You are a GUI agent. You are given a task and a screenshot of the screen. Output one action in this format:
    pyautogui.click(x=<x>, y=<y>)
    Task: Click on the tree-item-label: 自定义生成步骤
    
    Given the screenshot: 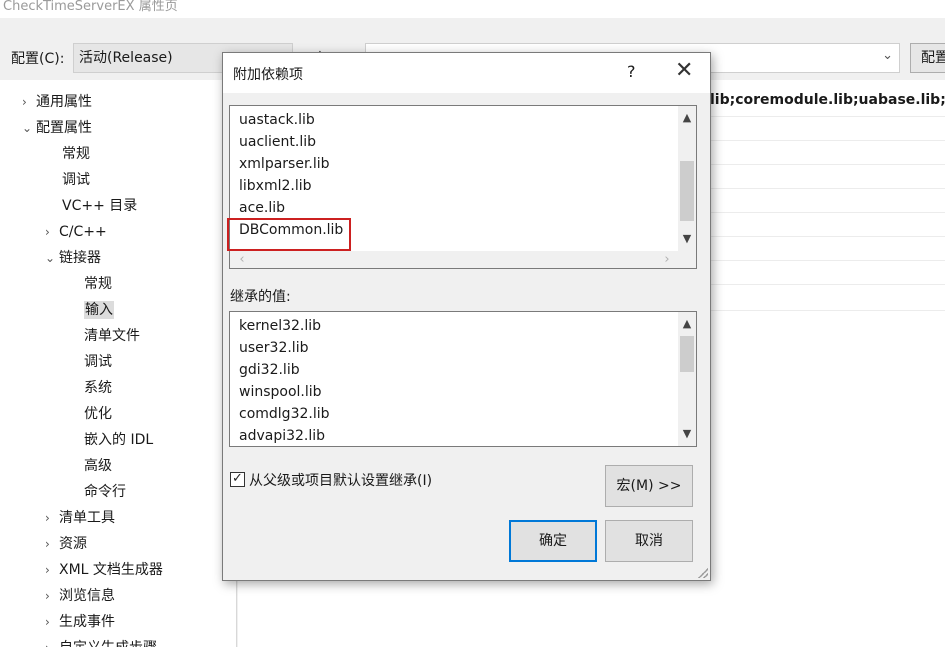 What is the action you would take?
    pyautogui.click(x=108, y=643)
    